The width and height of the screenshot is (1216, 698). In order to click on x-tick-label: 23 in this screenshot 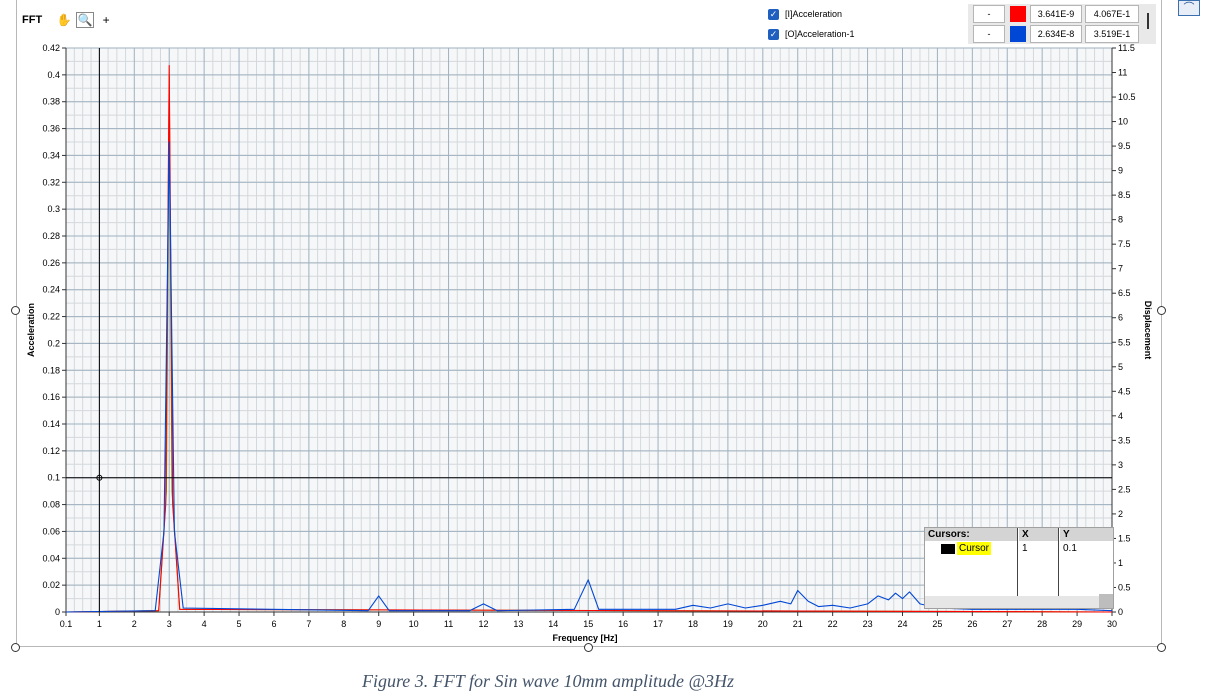, I will do `click(868, 624)`.